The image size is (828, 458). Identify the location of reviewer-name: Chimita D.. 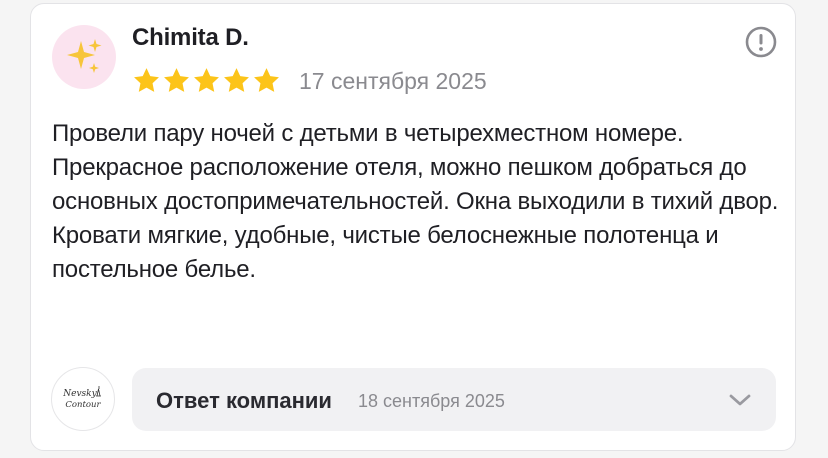
(190, 38).